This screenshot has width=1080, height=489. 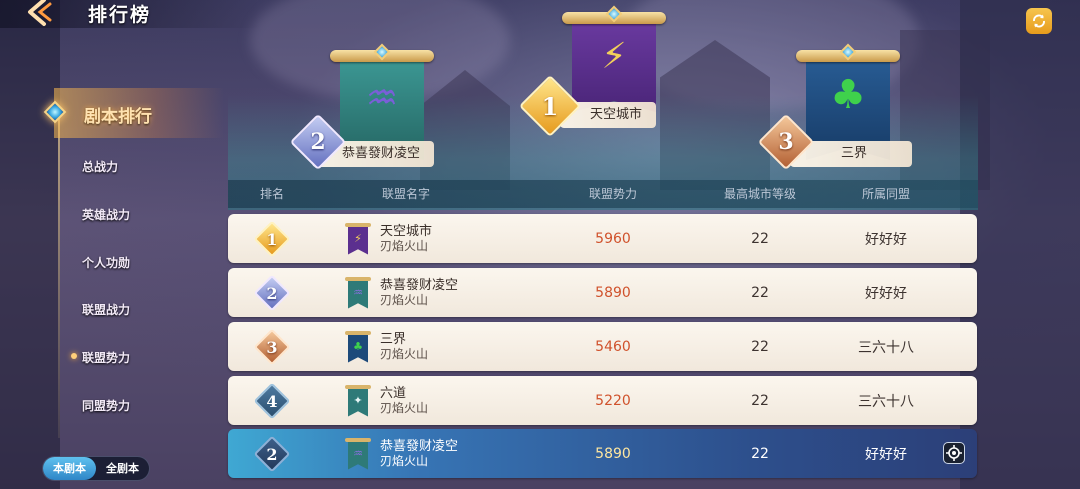 What do you see at coordinates (272, 293) in the screenshot?
I see `rank-2-icon: 2` at bounding box center [272, 293].